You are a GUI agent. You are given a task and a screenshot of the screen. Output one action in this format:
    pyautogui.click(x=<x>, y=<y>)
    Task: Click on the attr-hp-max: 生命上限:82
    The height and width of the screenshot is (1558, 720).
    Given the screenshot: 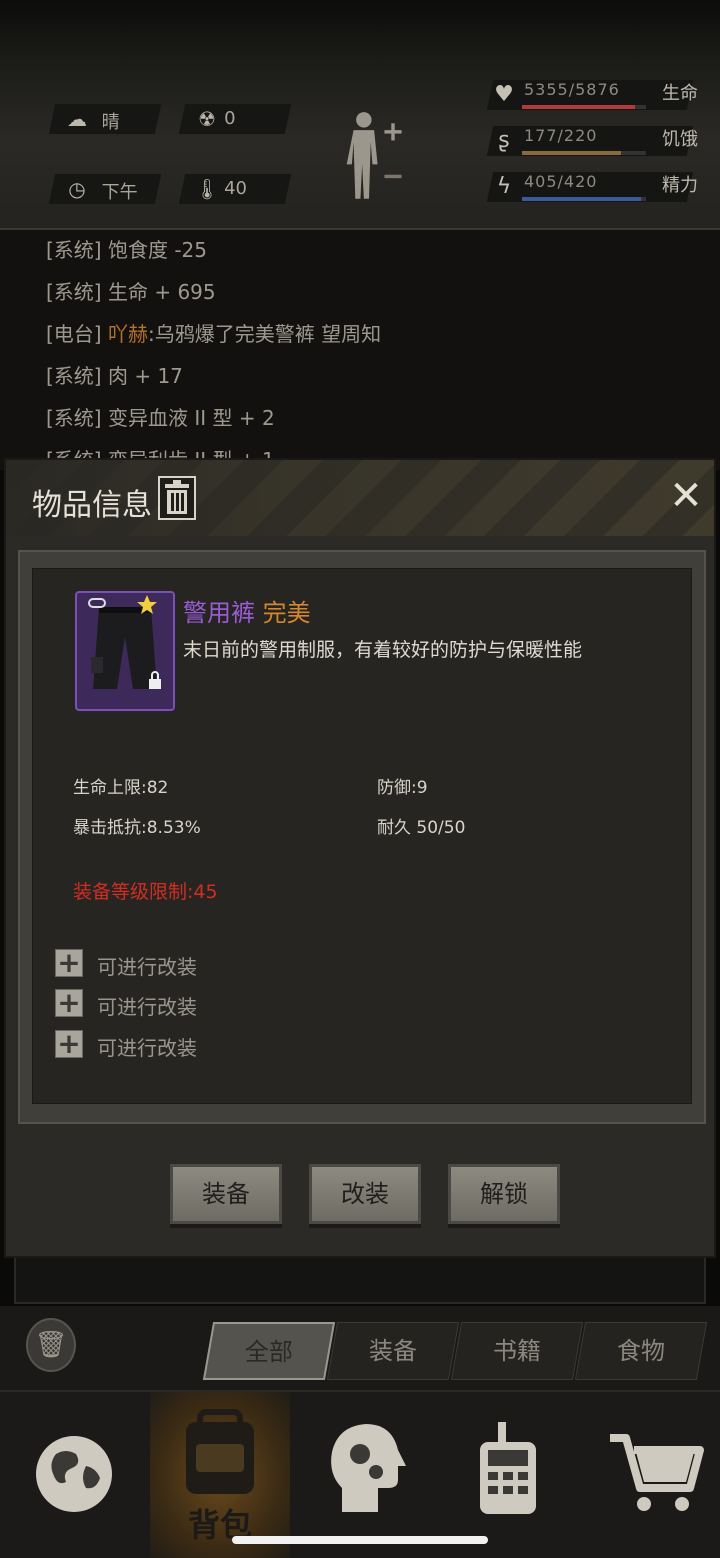 What is the action you would take?
    pyautogui.click(x=121, y=788)
    